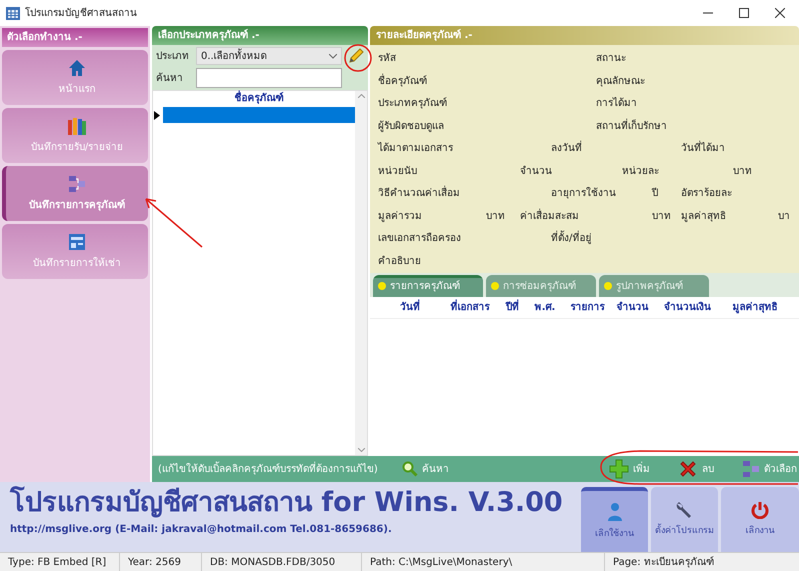 Image resolution: width=799 pixels, height=571 pixels. What do you see at coordinates (387, 59) in the screenshot?
I see `field-label: รหัส` at bounding box center [387, 59].